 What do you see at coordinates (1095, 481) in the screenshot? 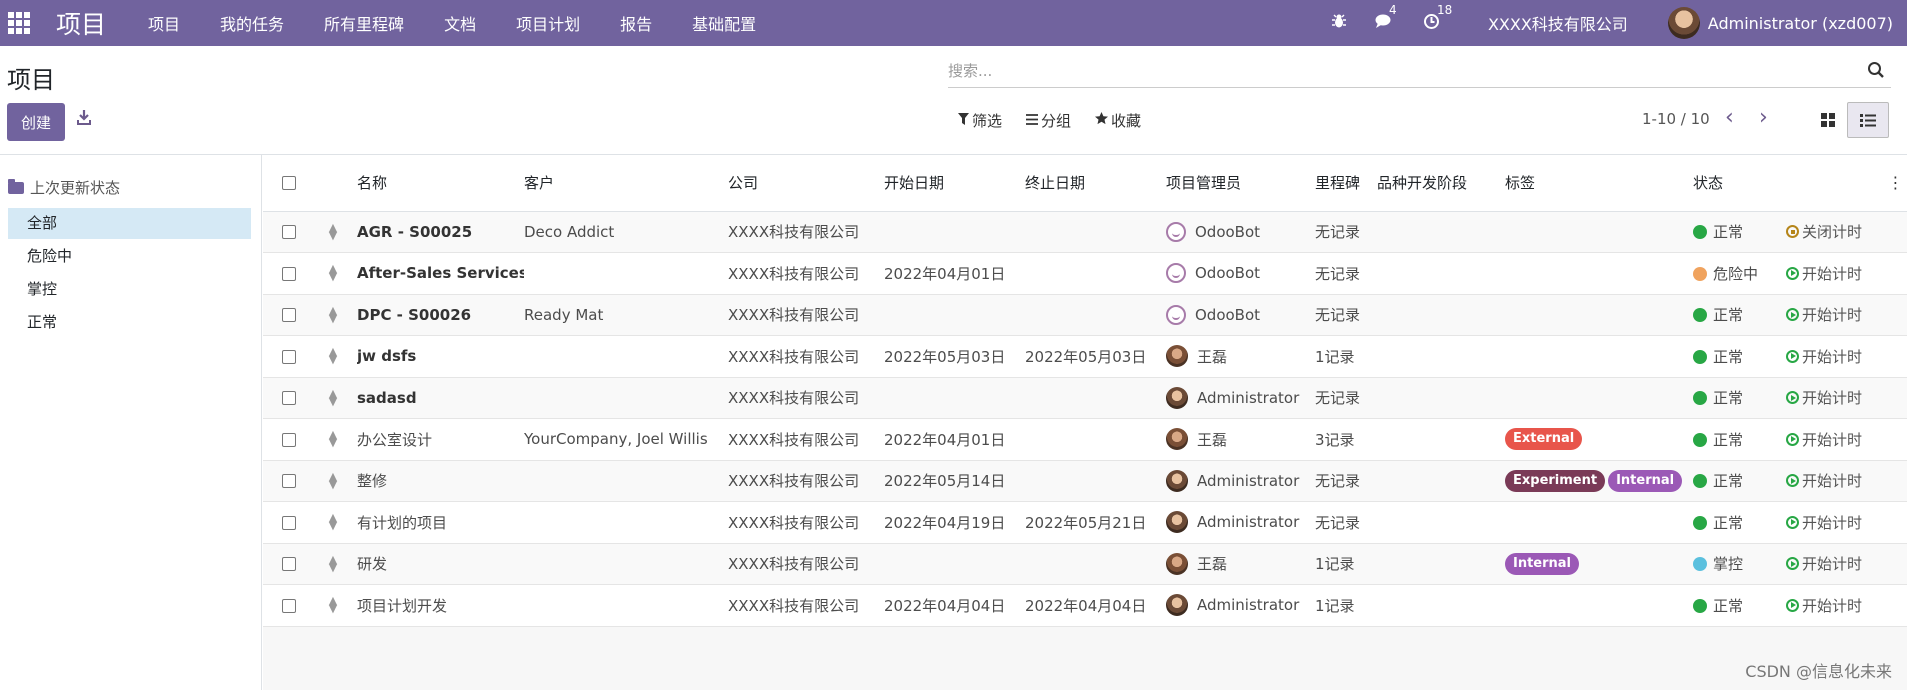
I see `cell-end-date` at bounding box center [1095, 481].